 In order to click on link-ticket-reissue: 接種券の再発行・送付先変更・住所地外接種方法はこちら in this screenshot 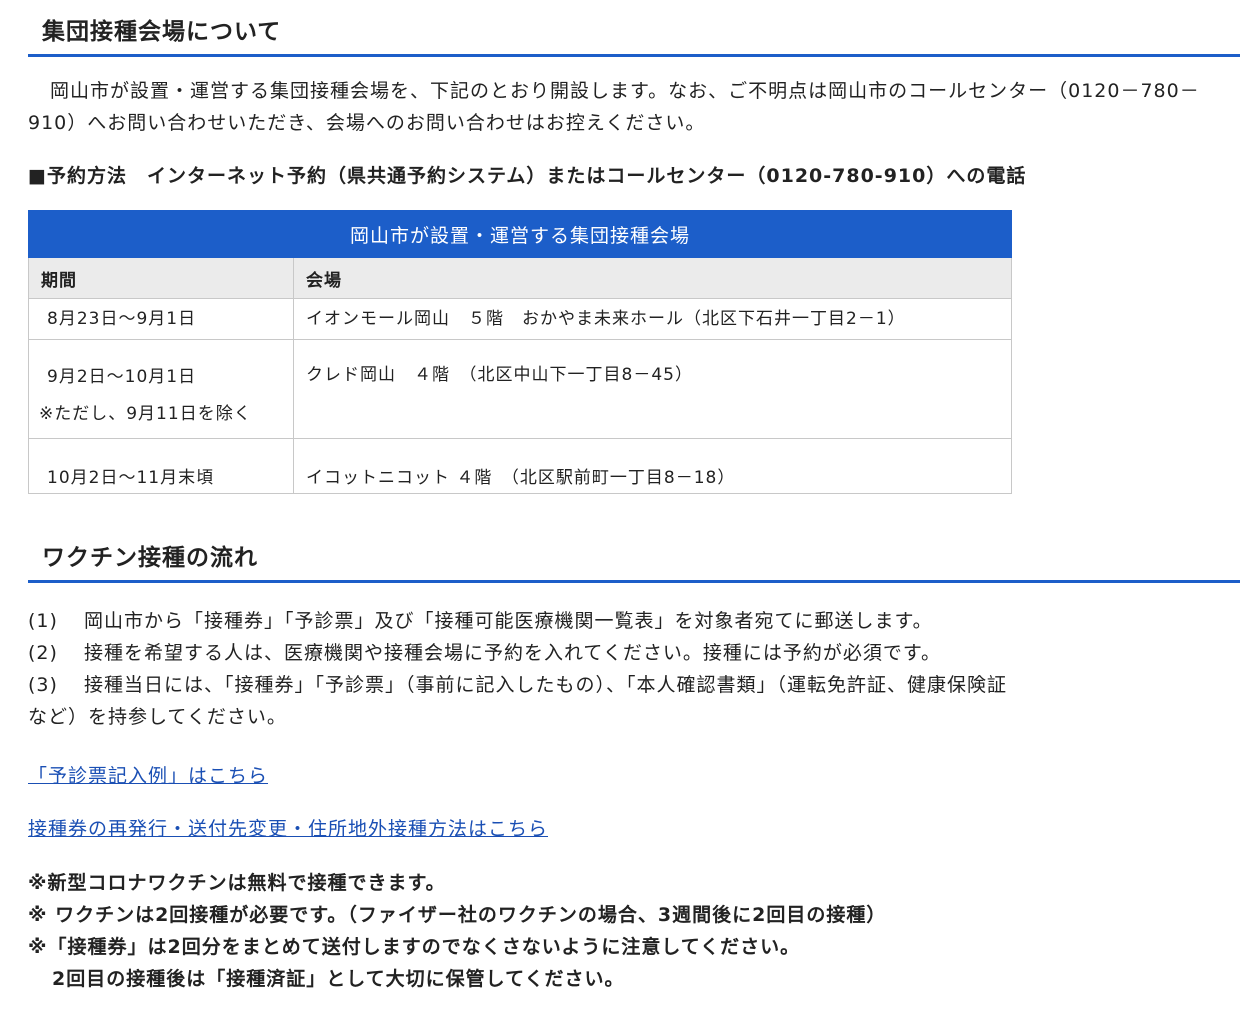, I will do `click(288, 827)`.